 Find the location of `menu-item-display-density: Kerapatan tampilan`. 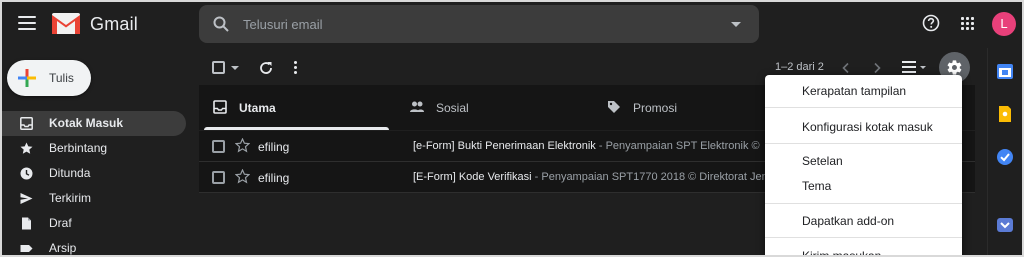

menu-item-display-density: Kerapatan tampilan is located at coordinates (863, 91).